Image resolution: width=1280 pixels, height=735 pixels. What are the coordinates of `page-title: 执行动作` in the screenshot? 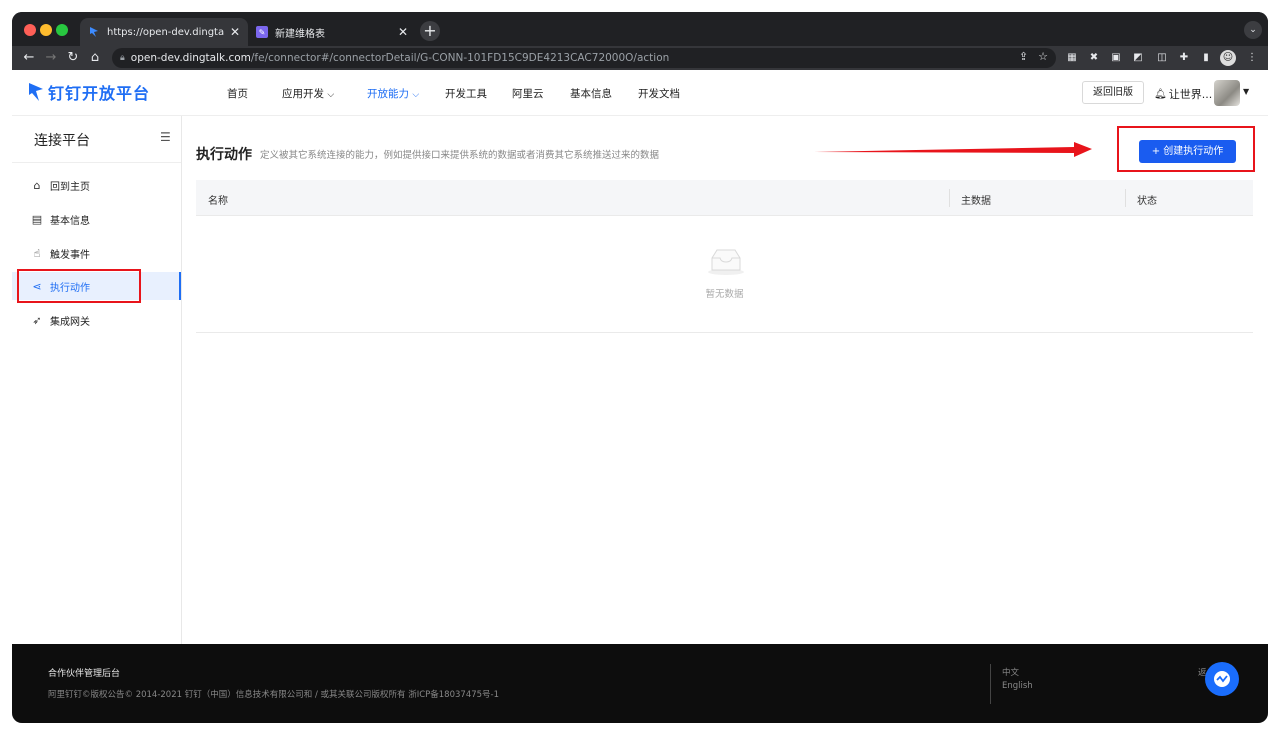 It's located at (224, 155).